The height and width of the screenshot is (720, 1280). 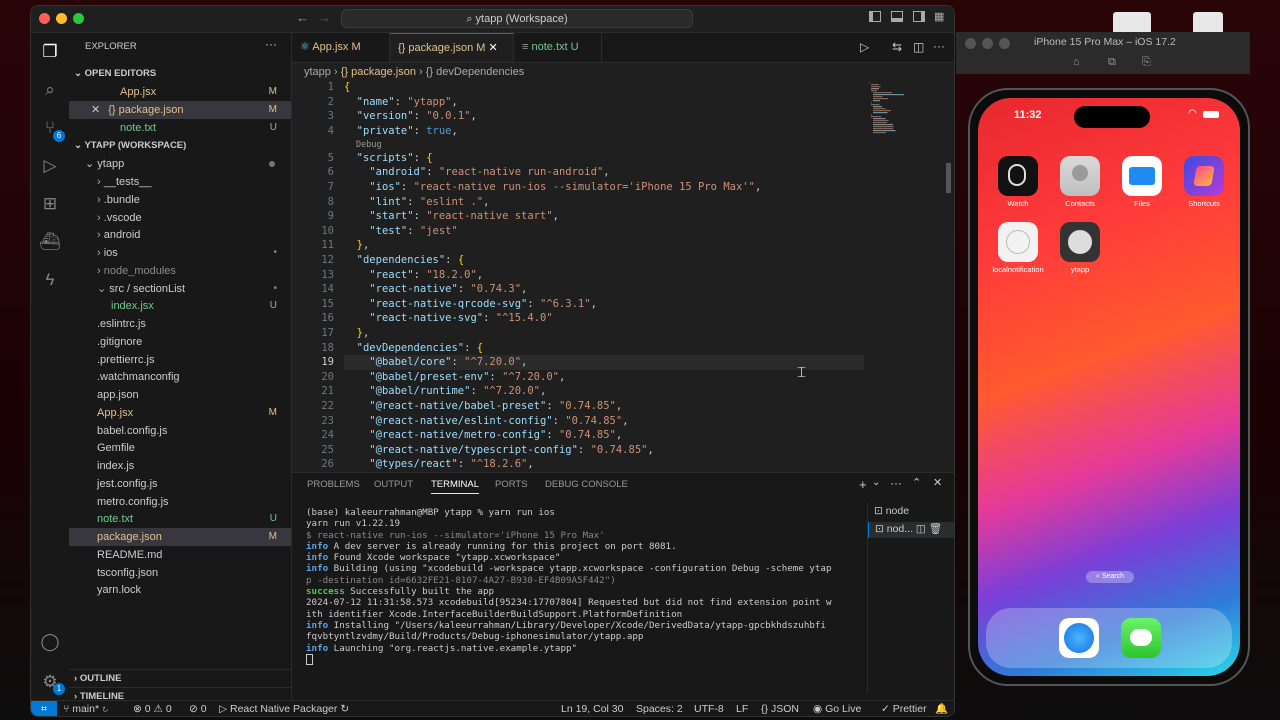 What do you see at coordinates (483, 435) in the screenshot?
I see `code-line: "@react-native/metro-config": "0.74.85",` at bounding box center [483, 435].